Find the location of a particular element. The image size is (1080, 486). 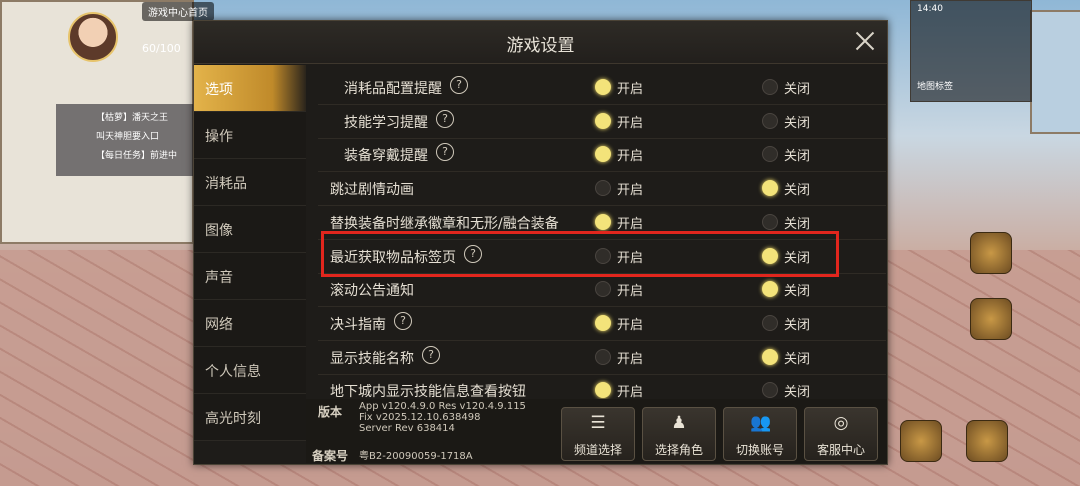

tab-network: 网络 is located at coordinates (250, 323).